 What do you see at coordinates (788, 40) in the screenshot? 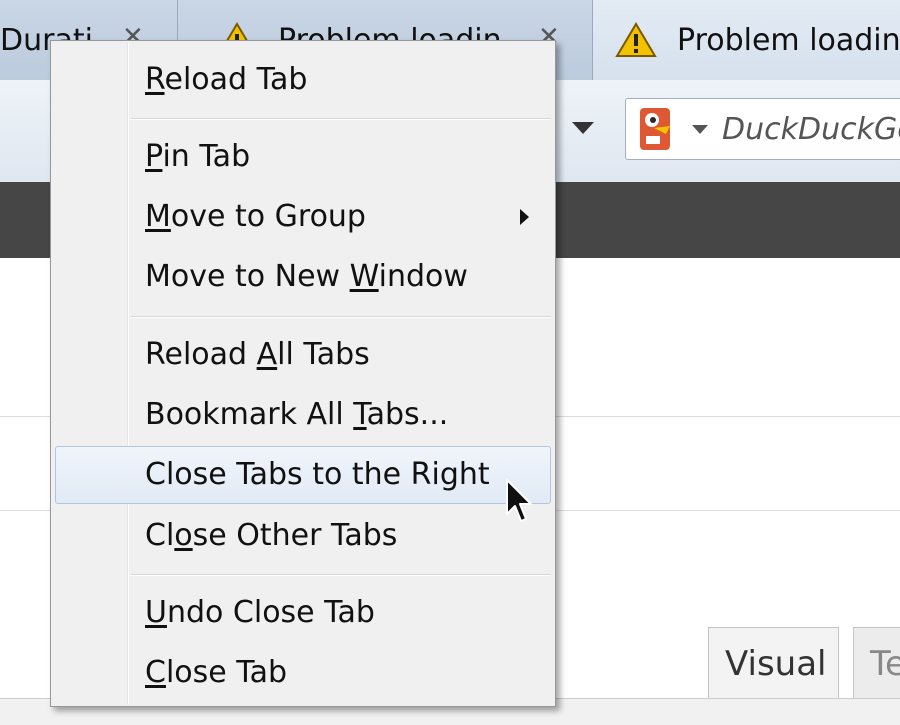
I see `tab-label: Problem loadin` at bounding box center [788, 40].